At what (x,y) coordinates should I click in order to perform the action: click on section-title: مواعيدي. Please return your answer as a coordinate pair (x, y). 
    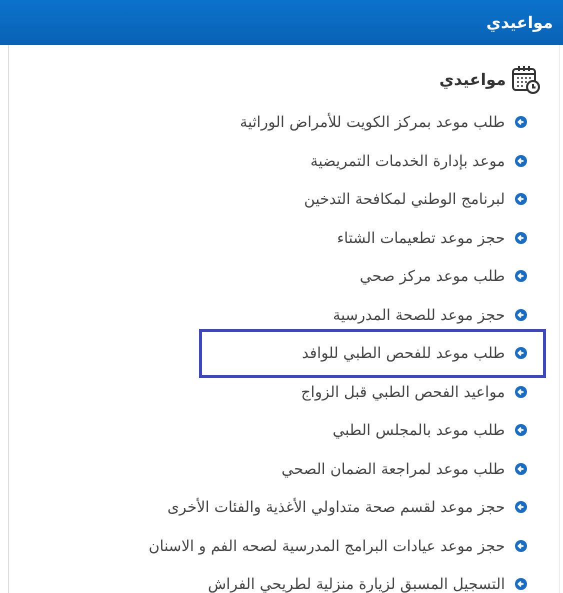
    Looking at the image, I should click on (472, 79).